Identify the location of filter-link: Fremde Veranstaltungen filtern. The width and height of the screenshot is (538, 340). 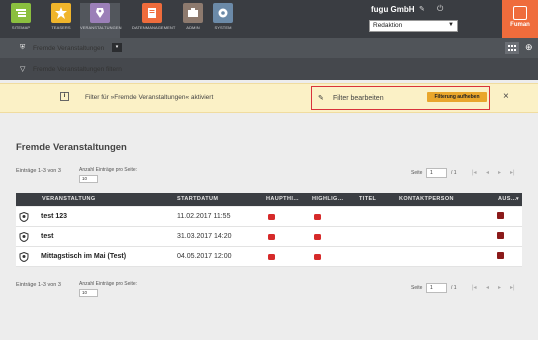
(77, 69).